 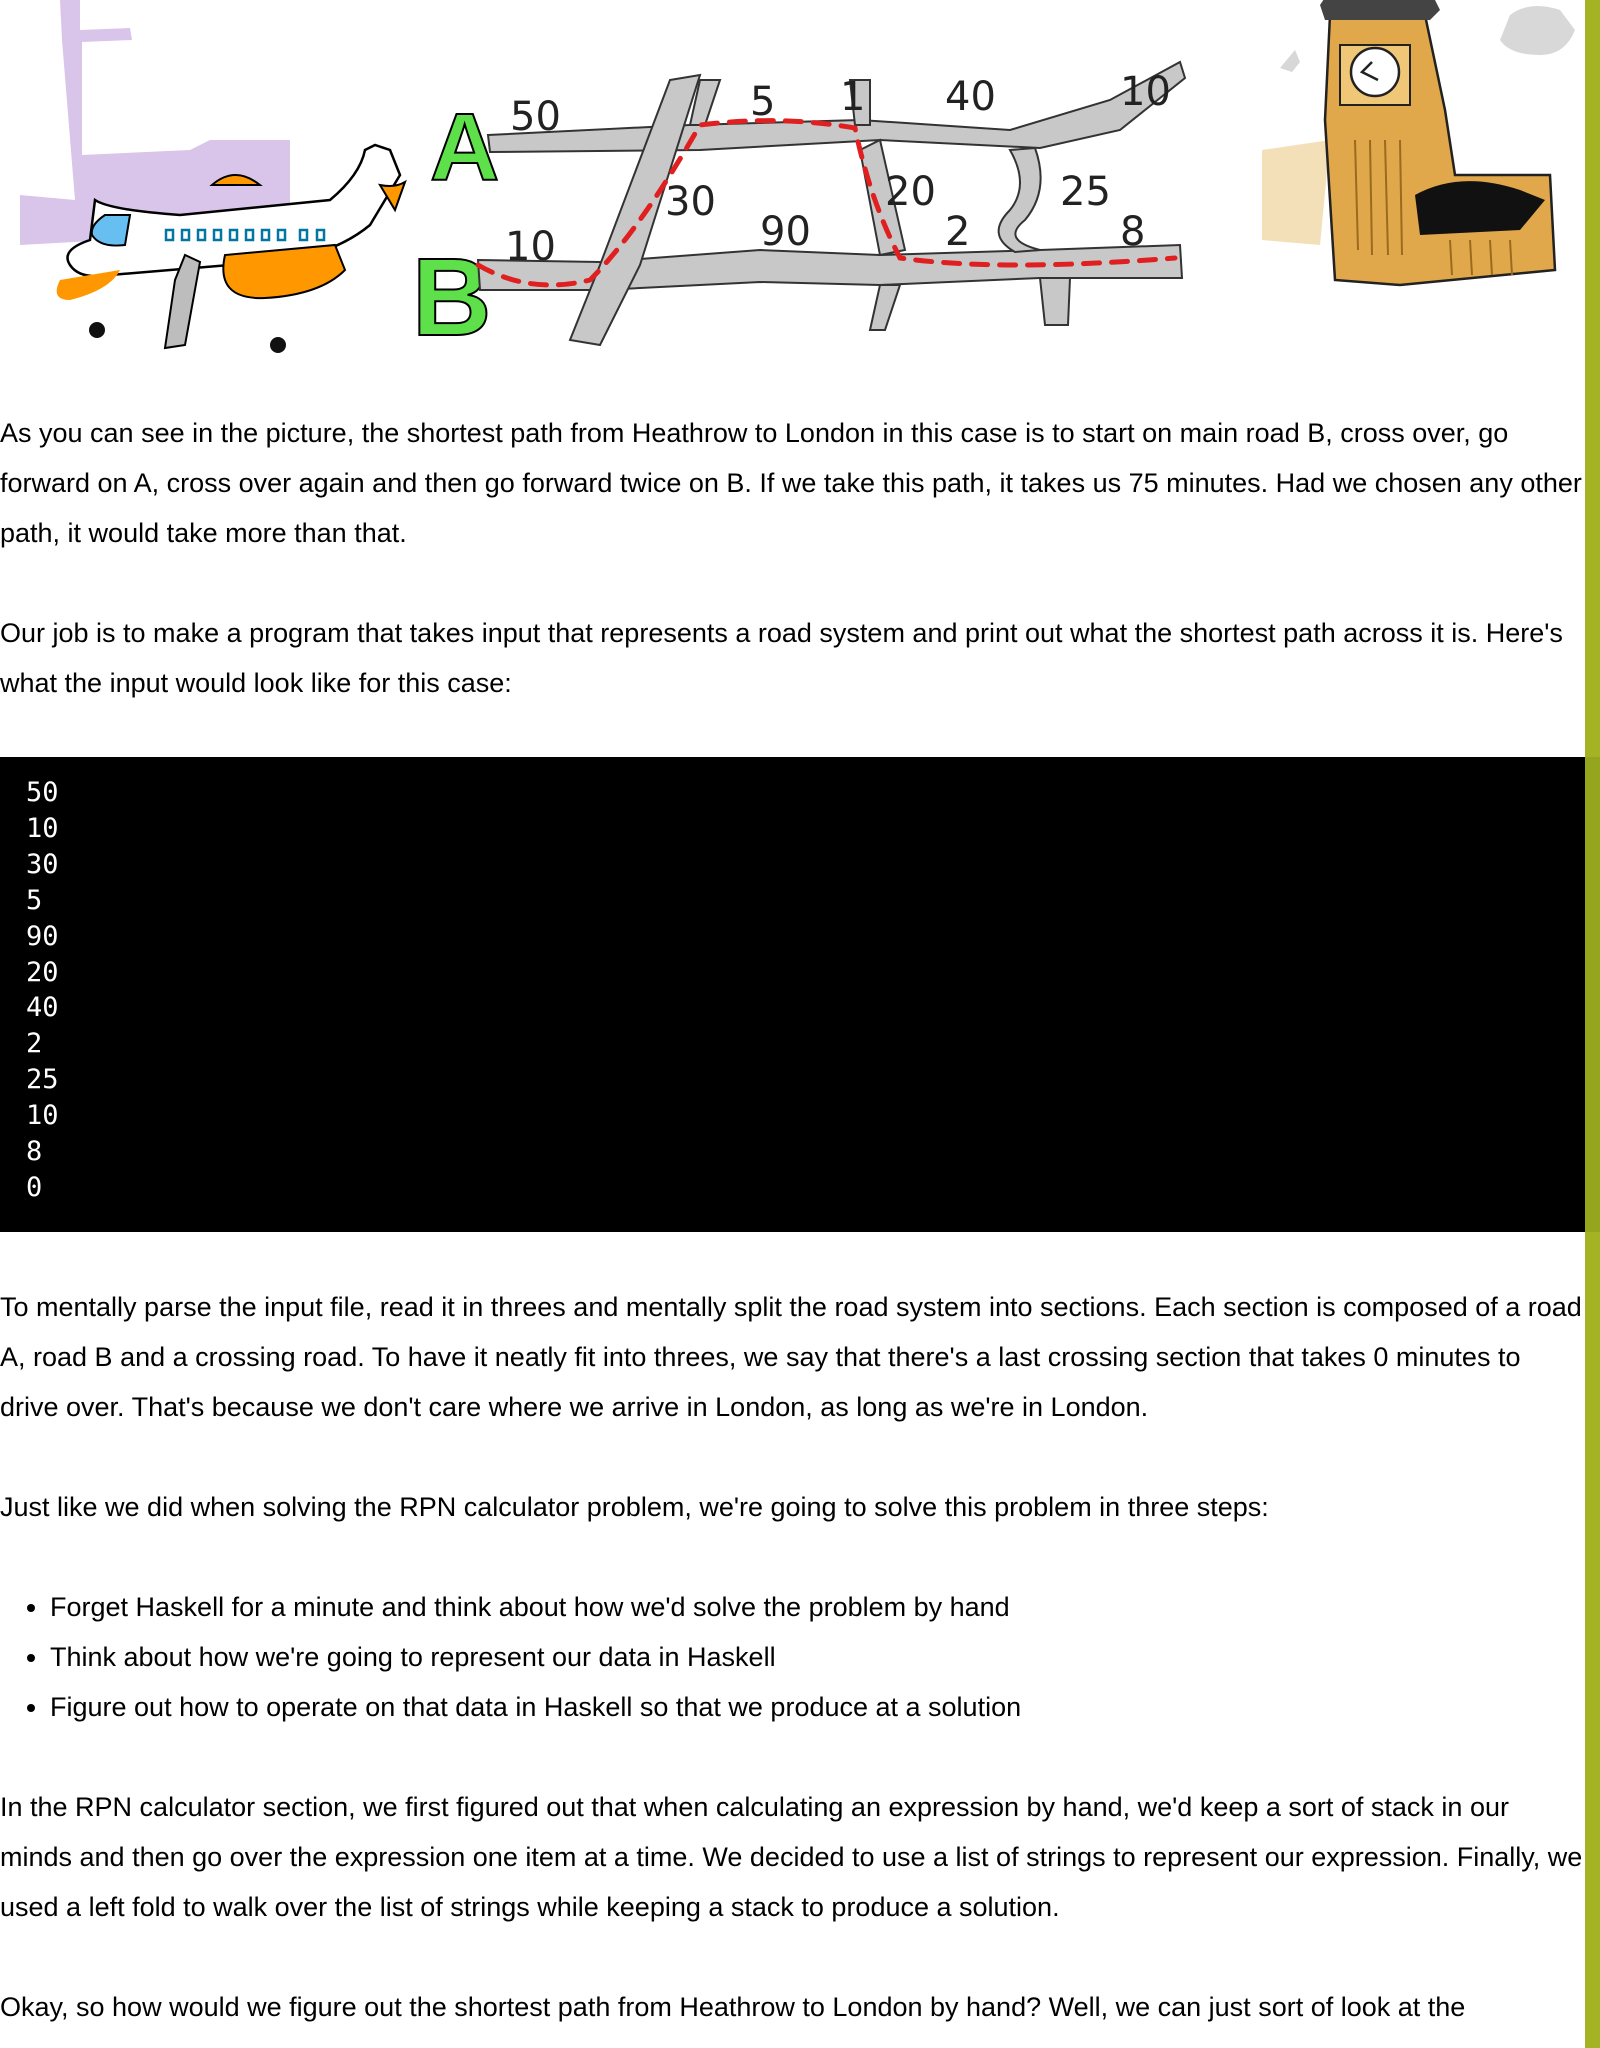 I want to click on svg-text: 5, so click(x=762, y=102).